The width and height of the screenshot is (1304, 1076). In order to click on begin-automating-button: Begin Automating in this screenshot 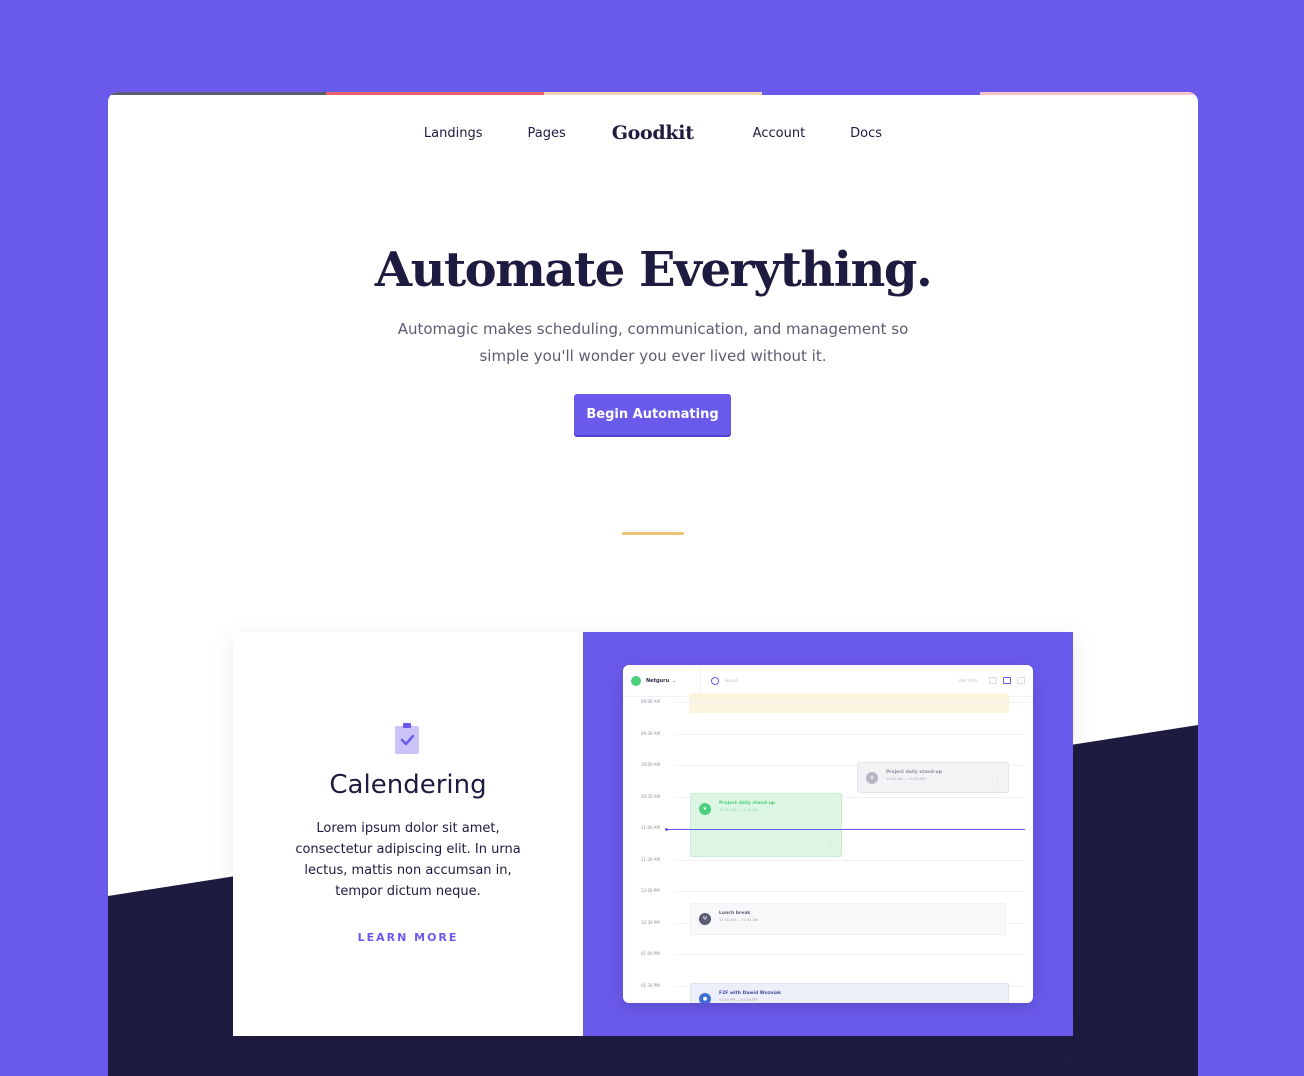, I will do `click(652, 414)`.